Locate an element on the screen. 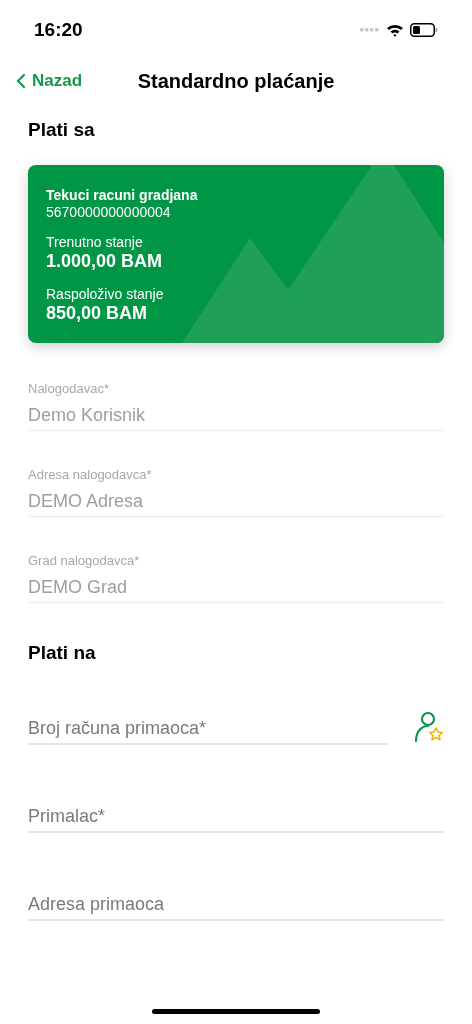  signal-icon is located at coordinates (370, 30).